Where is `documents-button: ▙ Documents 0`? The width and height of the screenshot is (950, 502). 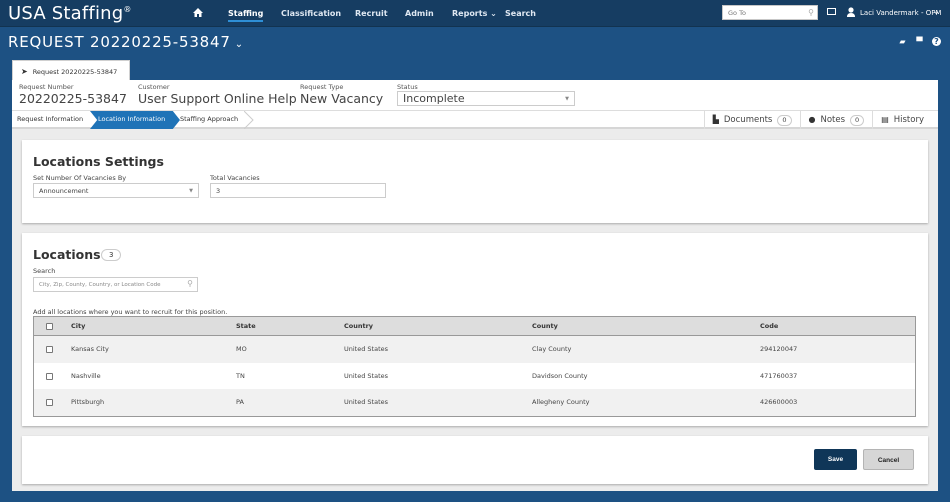
documents-button: ▙ Documents 0 is located at coordinates (751, 120).